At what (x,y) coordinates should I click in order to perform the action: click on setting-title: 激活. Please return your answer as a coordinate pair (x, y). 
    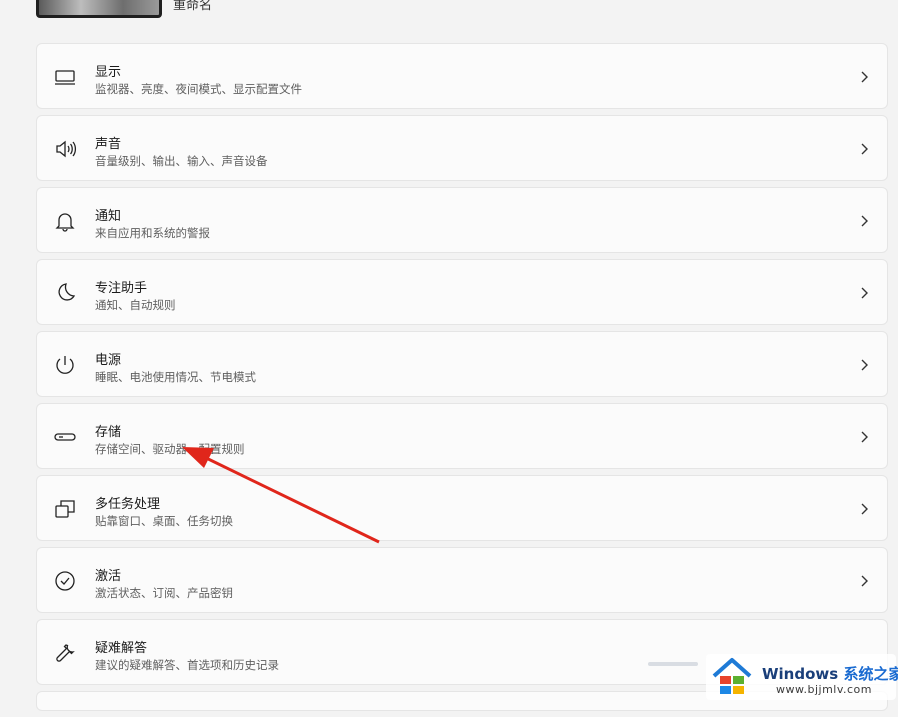
    Looking at the image, I should click on (108, 576).